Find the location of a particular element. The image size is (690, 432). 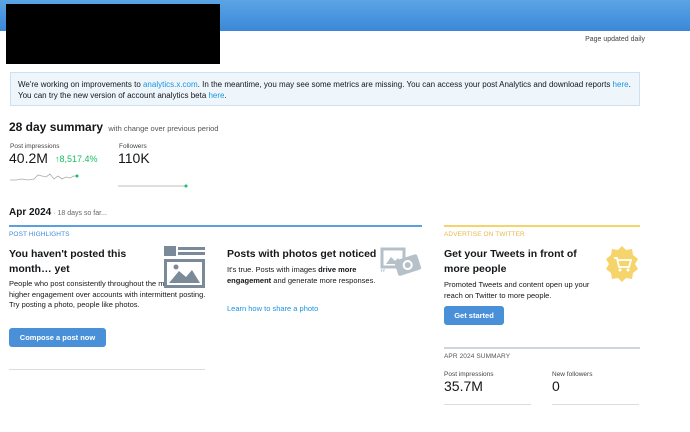

highlights-divider is located at coordinates (215, 226).